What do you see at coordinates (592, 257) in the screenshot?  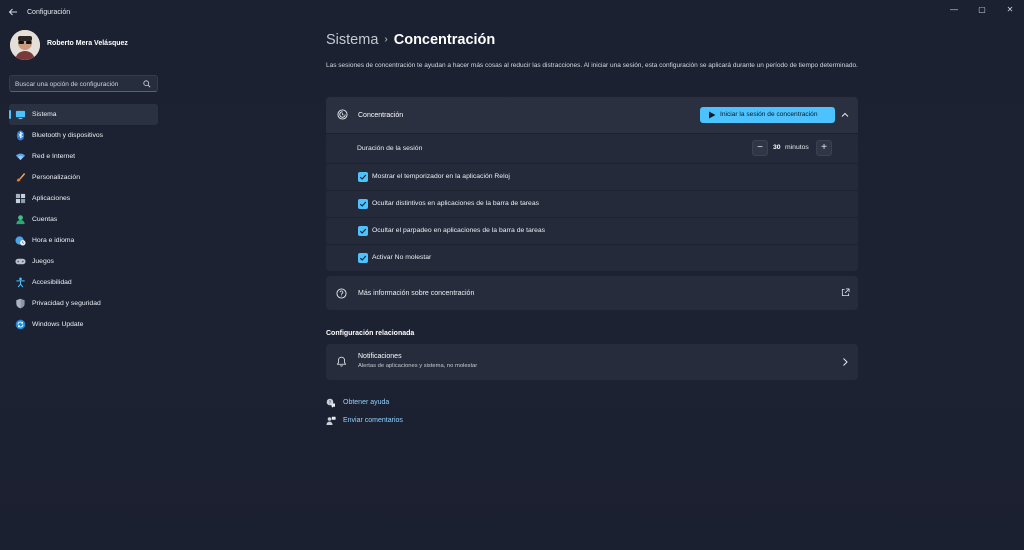 I see `option-row-do-not-disturb: Activar No molestar` at bounding box center [592, 257].